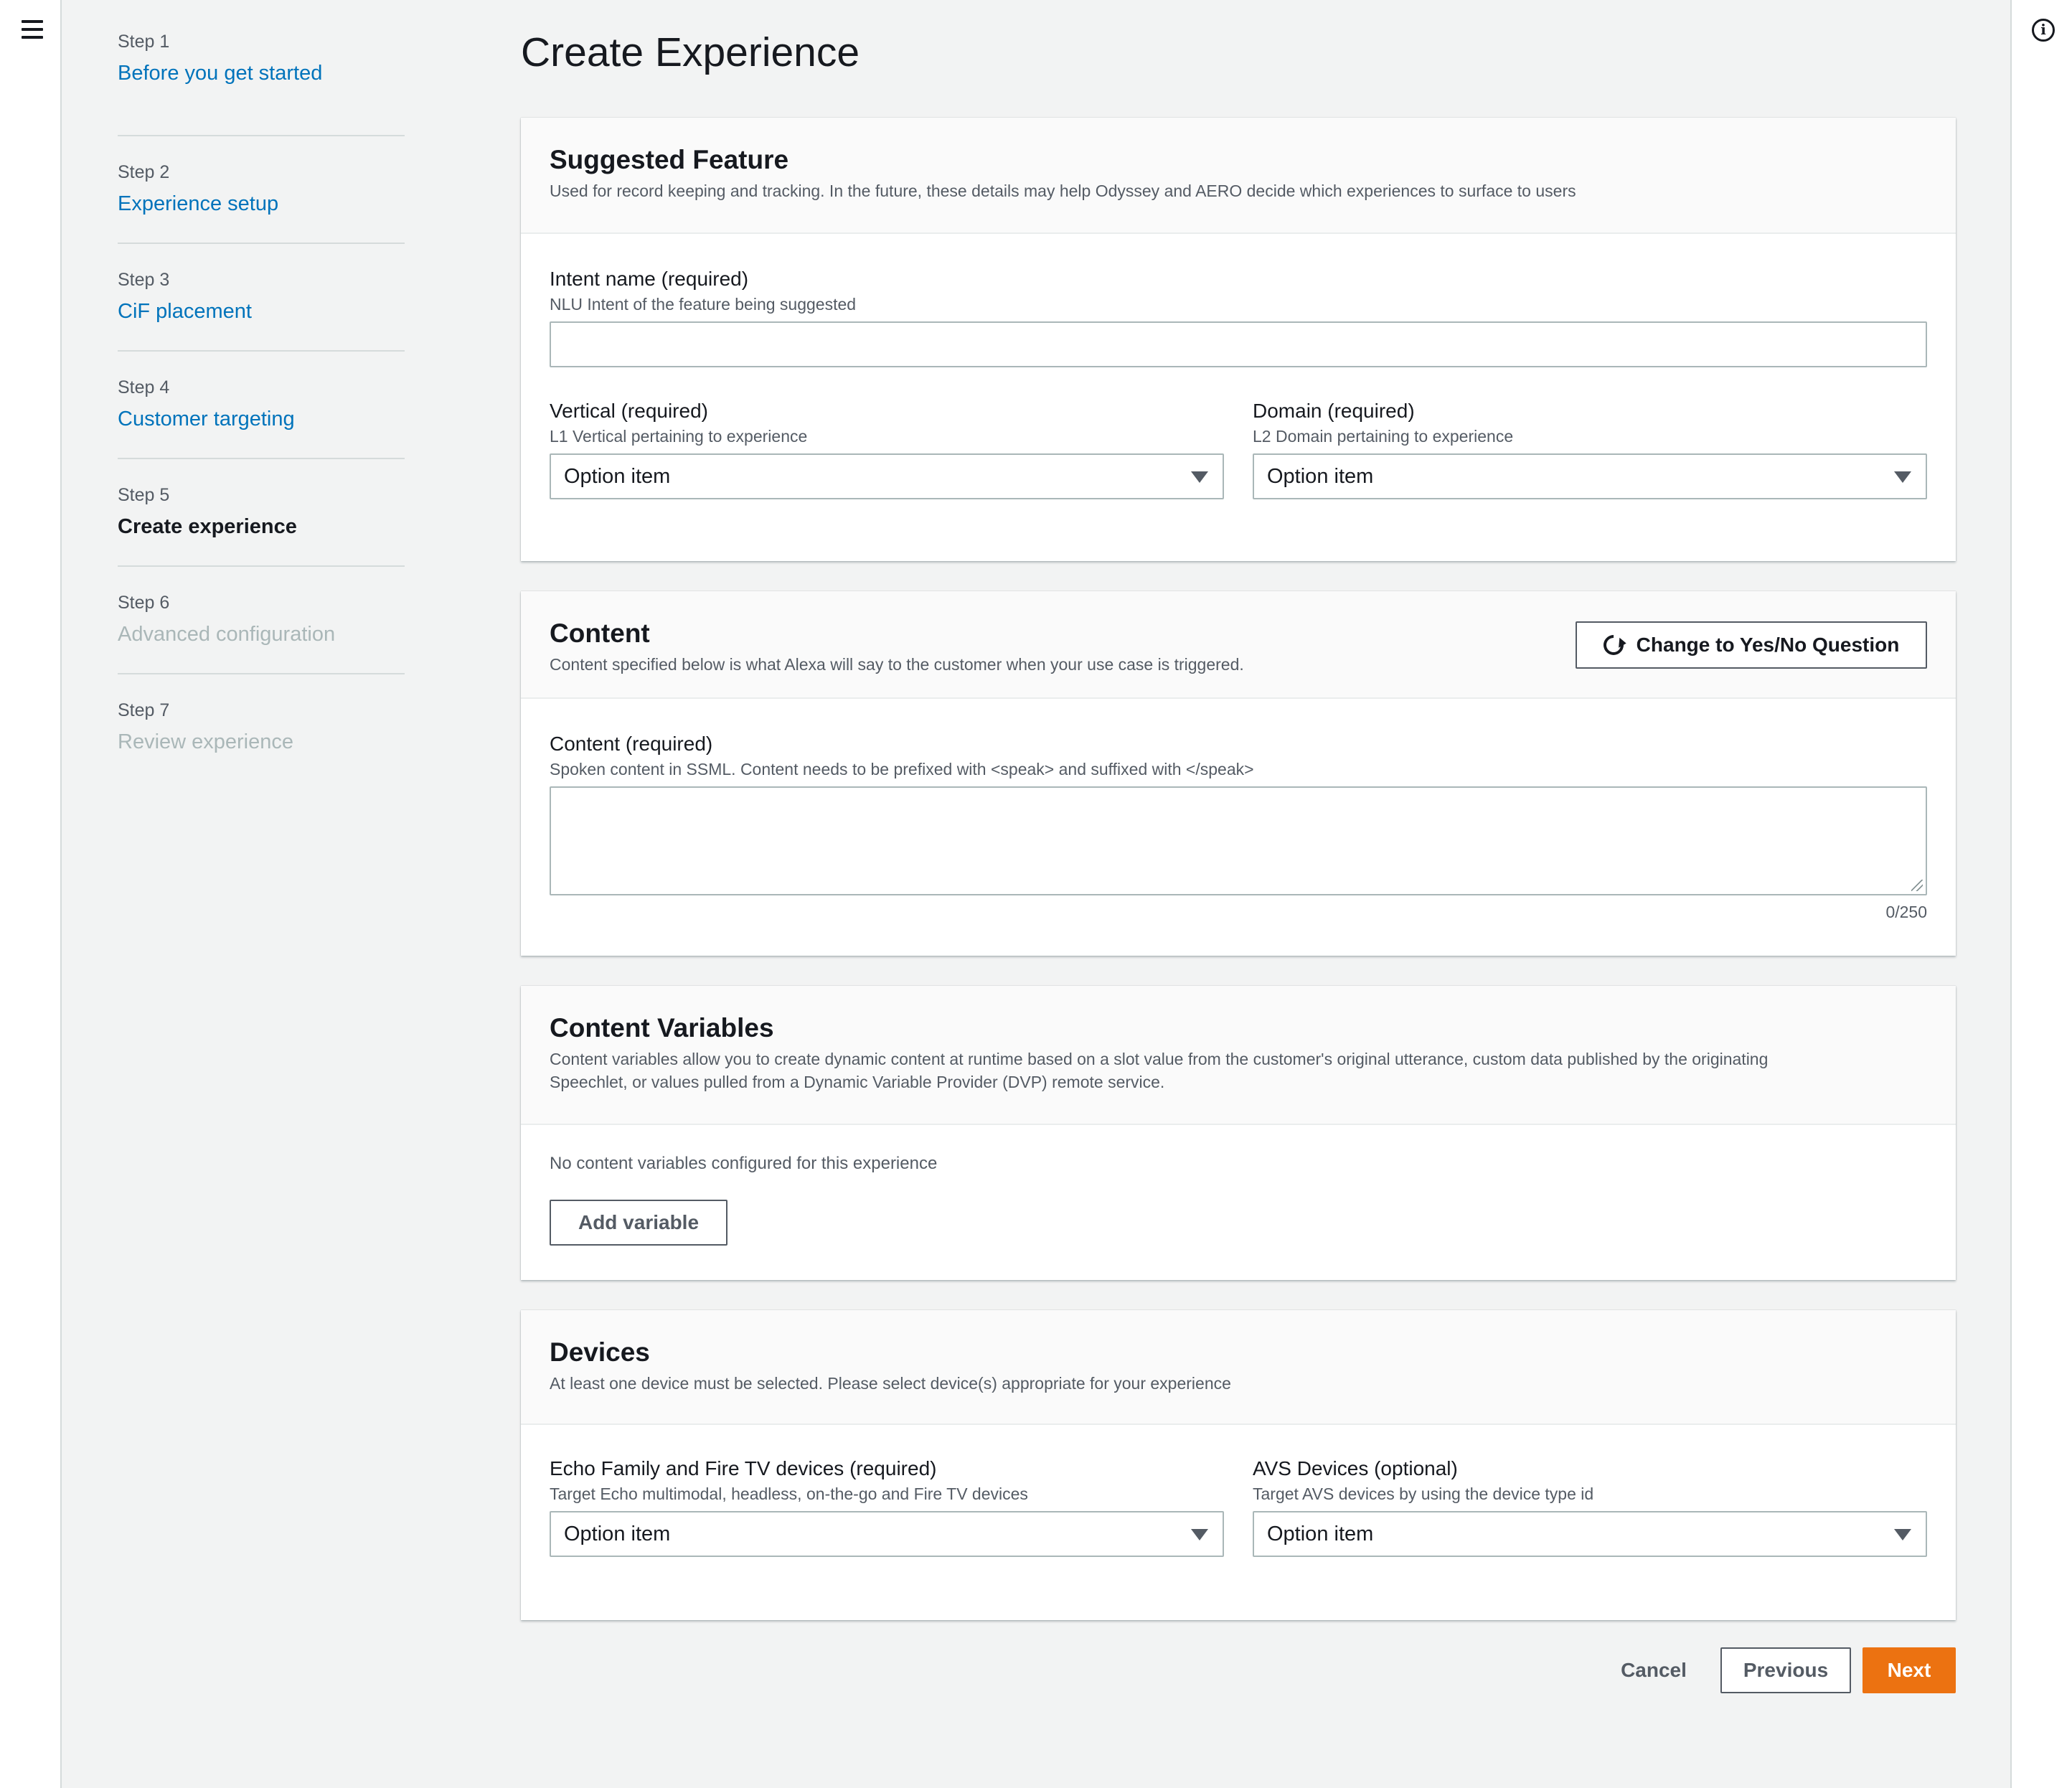  I want to click on previous-button: Previous, so click(1786, 1670).